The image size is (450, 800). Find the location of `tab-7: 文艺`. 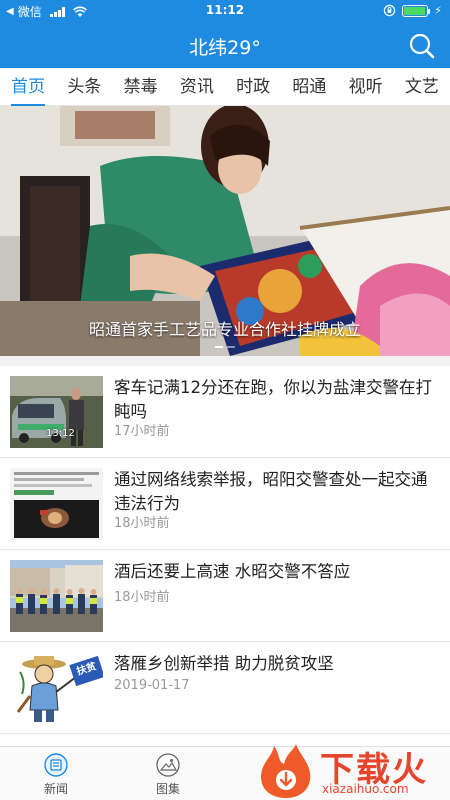

tab-7: 文艺 is located at coordinates (422, 87).